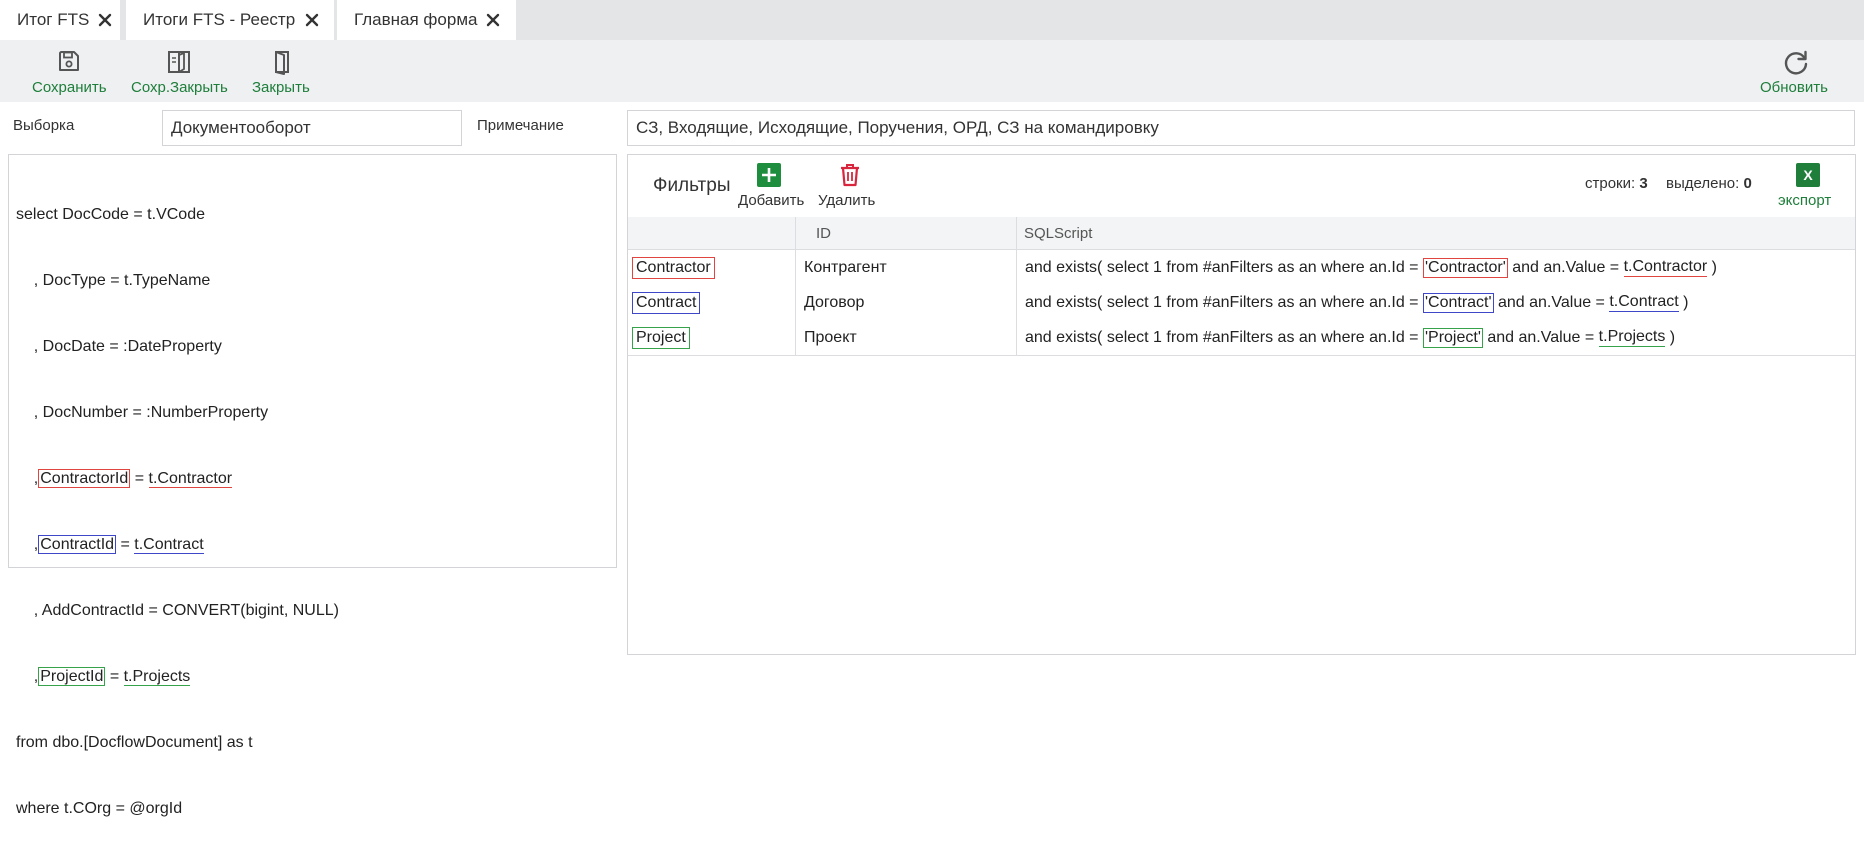 The image size is (1864, 864). I want to click on add-label: Добавить, so click(771, 200).